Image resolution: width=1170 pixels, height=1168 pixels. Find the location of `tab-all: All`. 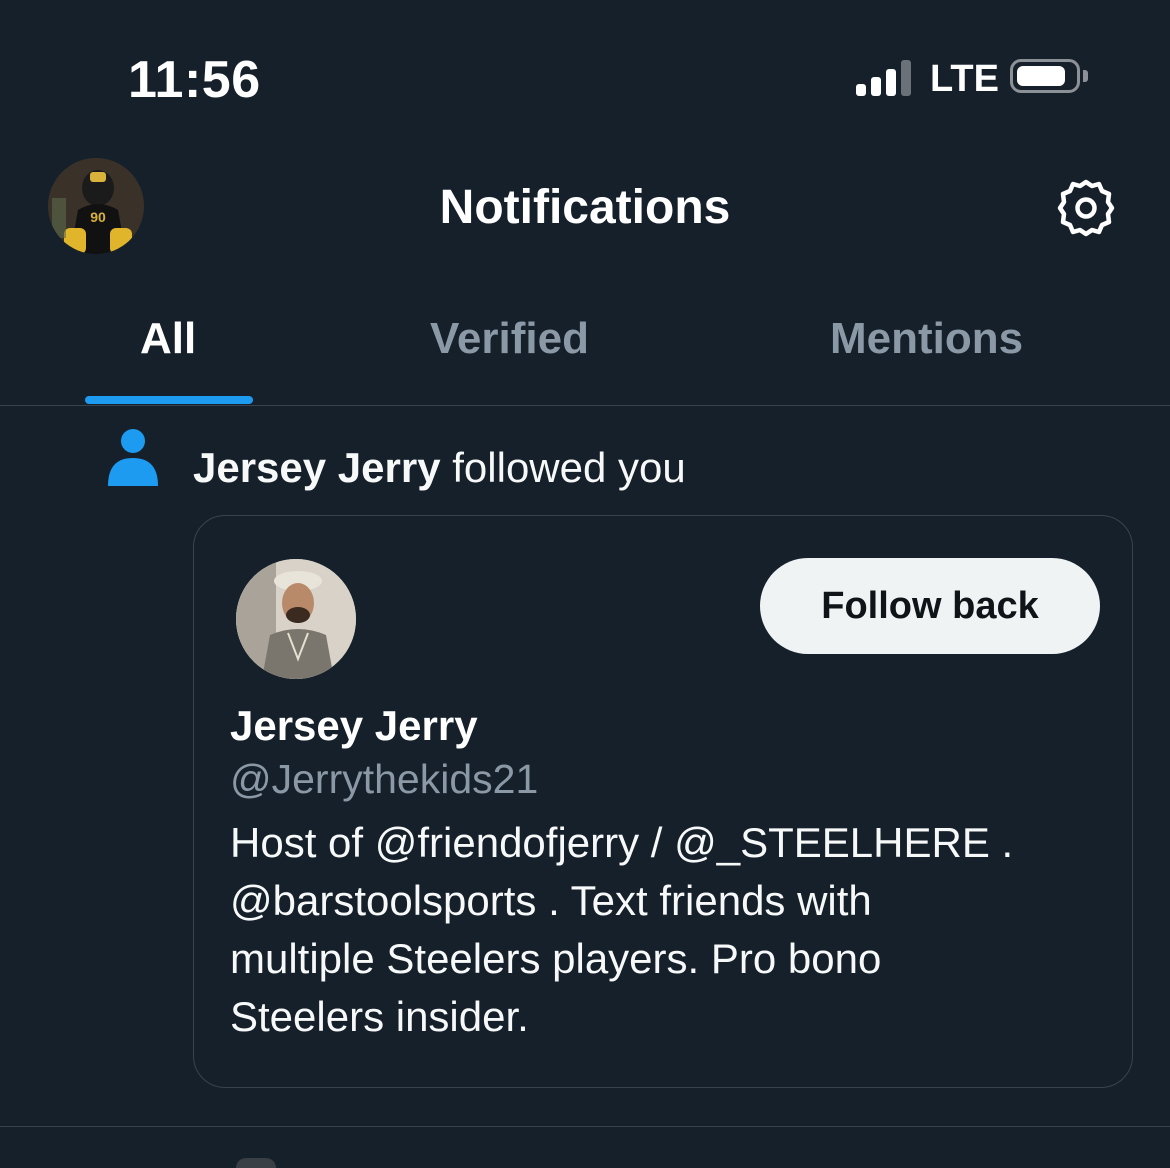

tab-all: All is located at coordinates (168, 339).